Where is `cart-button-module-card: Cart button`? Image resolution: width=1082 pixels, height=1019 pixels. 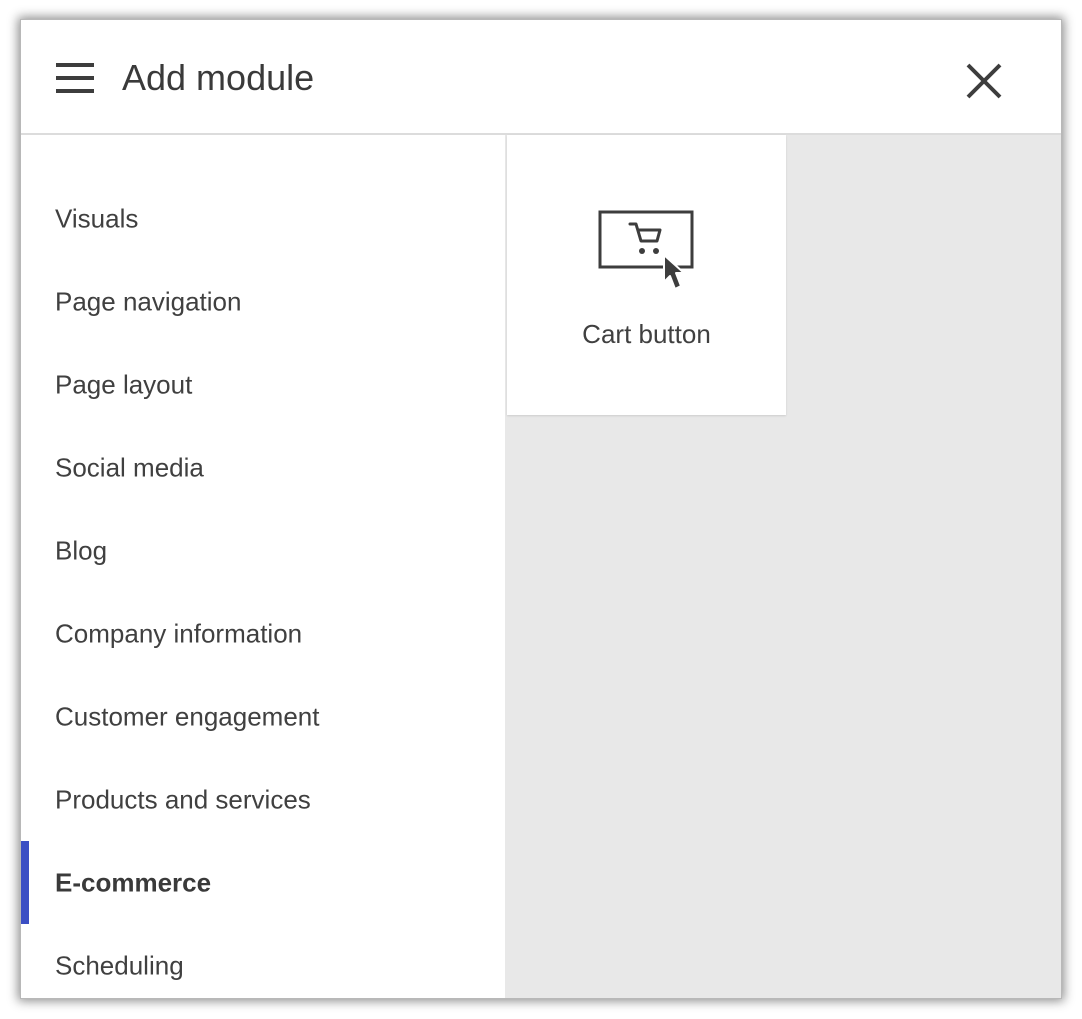 cart-button-module-card: Cart button is located at coordinates (646, 275).